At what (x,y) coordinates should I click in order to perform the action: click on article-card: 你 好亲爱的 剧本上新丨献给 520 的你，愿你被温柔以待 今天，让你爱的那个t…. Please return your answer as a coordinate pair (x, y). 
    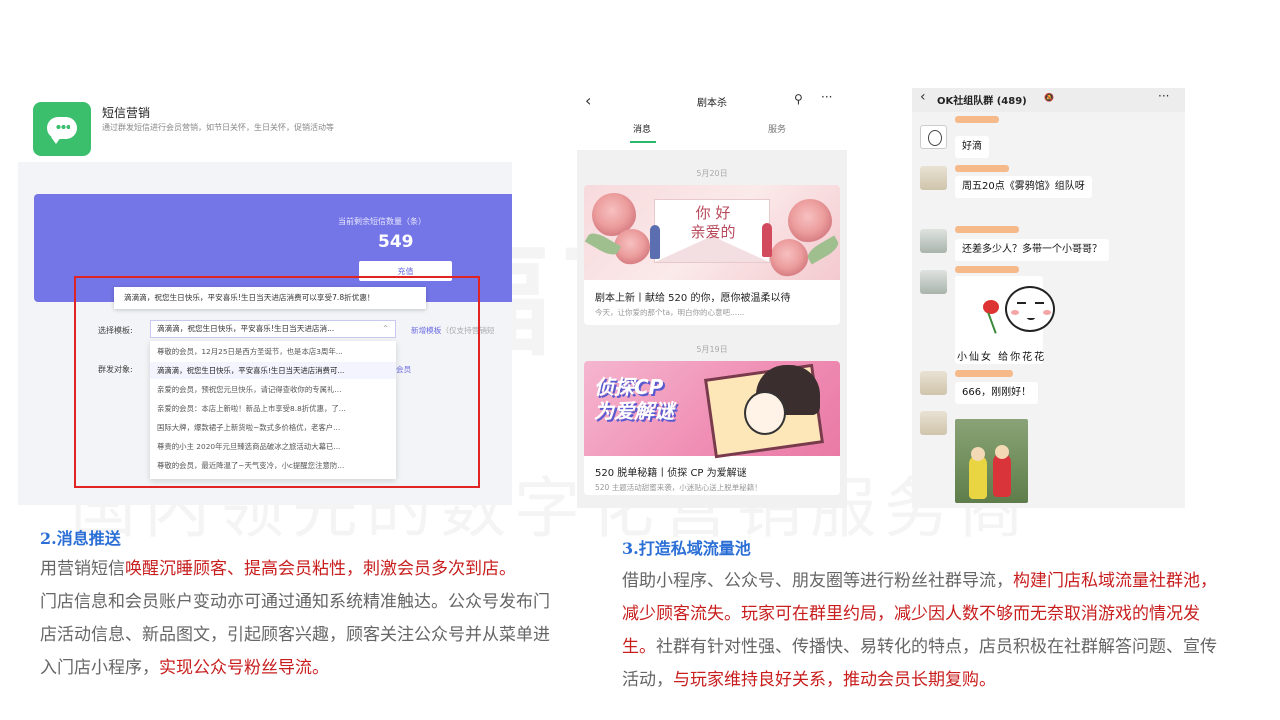
    Looking at the image, I should click on (712, 255).